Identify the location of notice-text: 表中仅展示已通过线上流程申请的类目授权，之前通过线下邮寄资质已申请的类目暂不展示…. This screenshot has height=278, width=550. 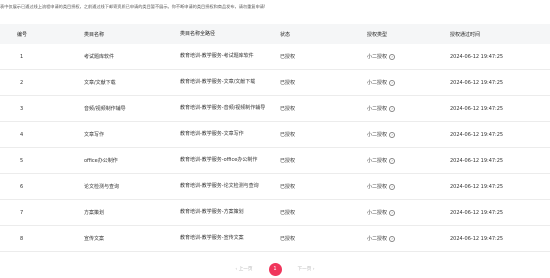
(133, 6).